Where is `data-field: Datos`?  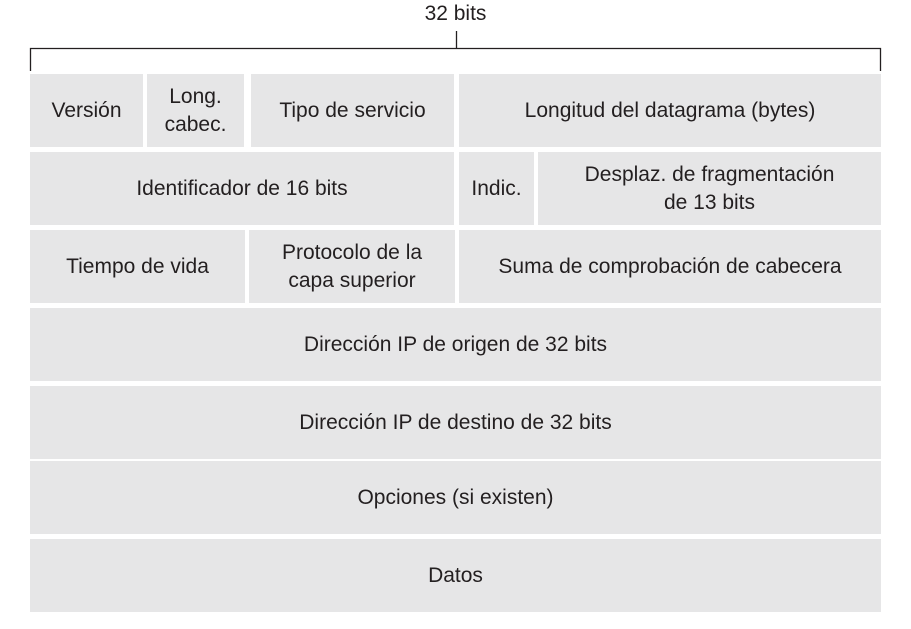 data-field: Datos is located at coordinates (455, 575).